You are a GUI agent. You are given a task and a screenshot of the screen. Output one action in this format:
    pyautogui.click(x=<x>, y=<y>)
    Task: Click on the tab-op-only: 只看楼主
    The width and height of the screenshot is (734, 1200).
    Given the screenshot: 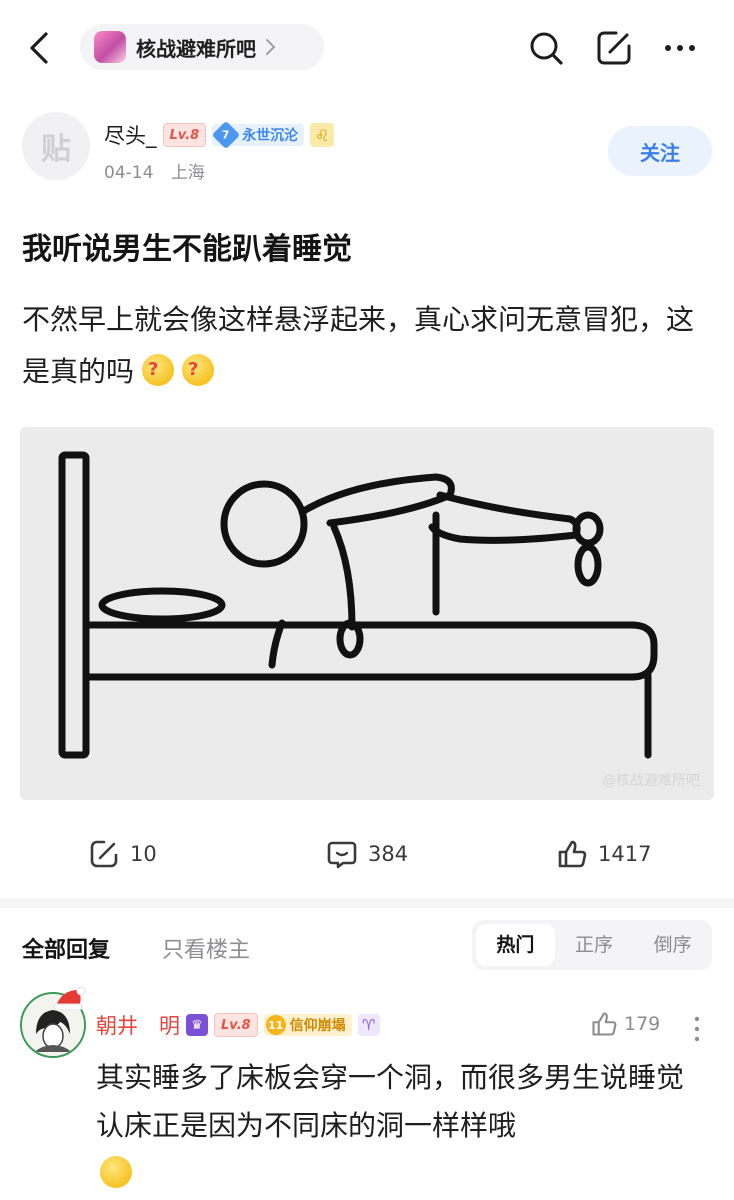 What is the action you would take?
    pyautogui.click(x=206, y=948)
    